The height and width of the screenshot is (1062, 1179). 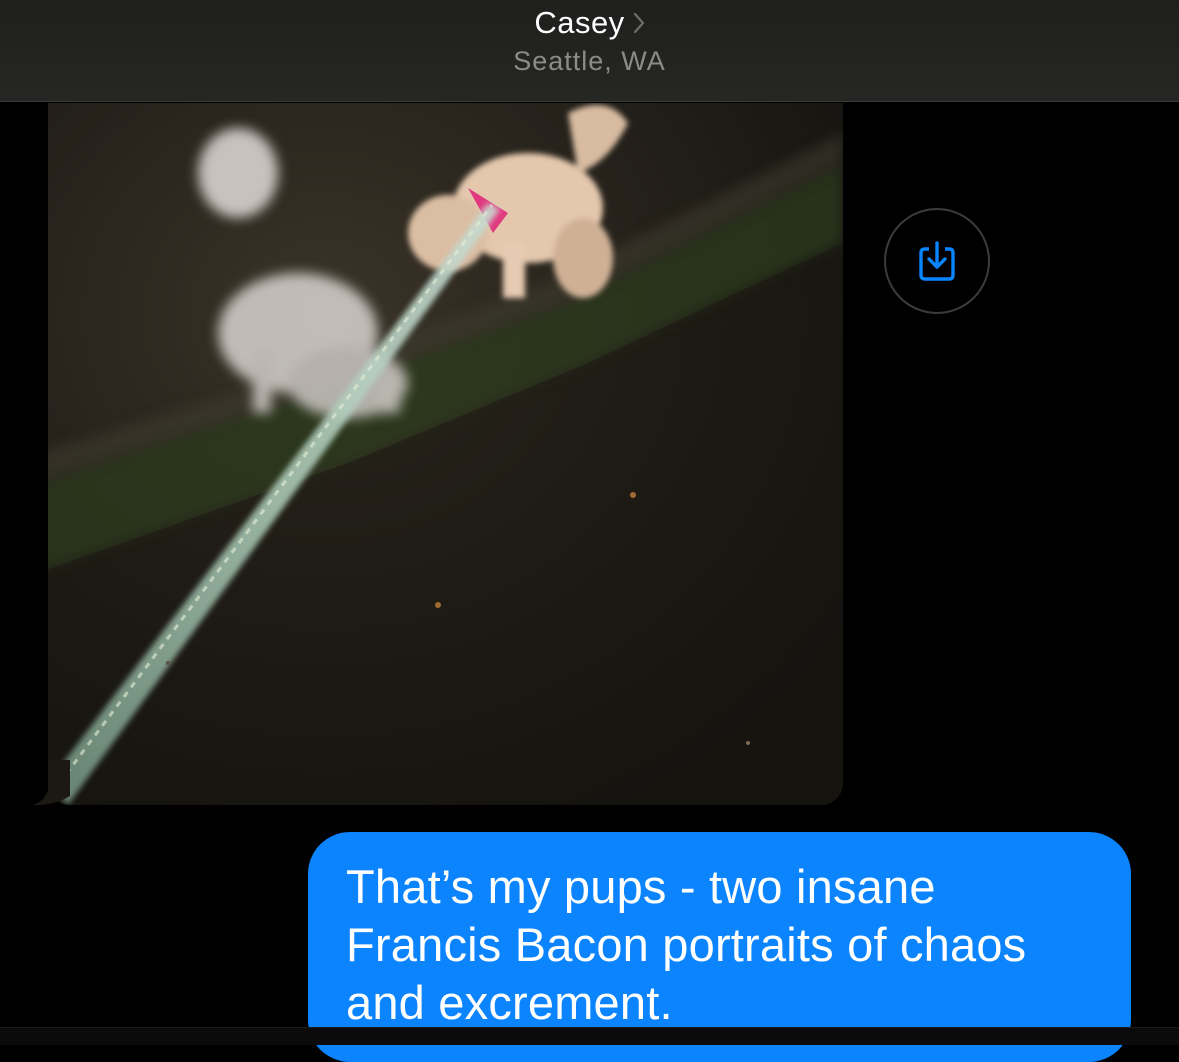 I want to click on conversation-header: Casey Seattle, WA, so click(x=589, y=51).